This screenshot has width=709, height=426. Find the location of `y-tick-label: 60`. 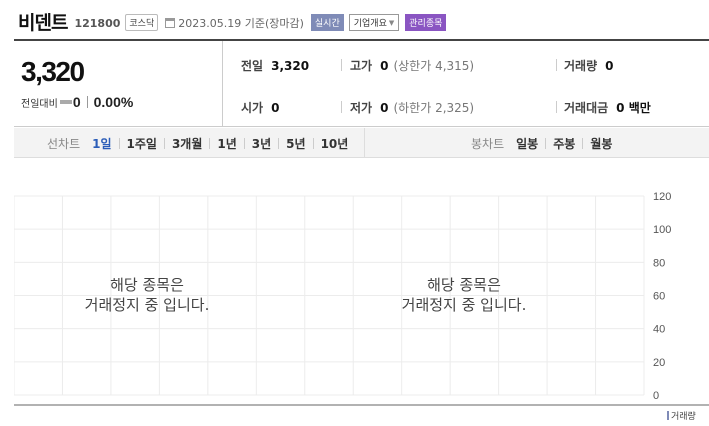

y-tick-label: 60 is located at coordinates (659, 297).